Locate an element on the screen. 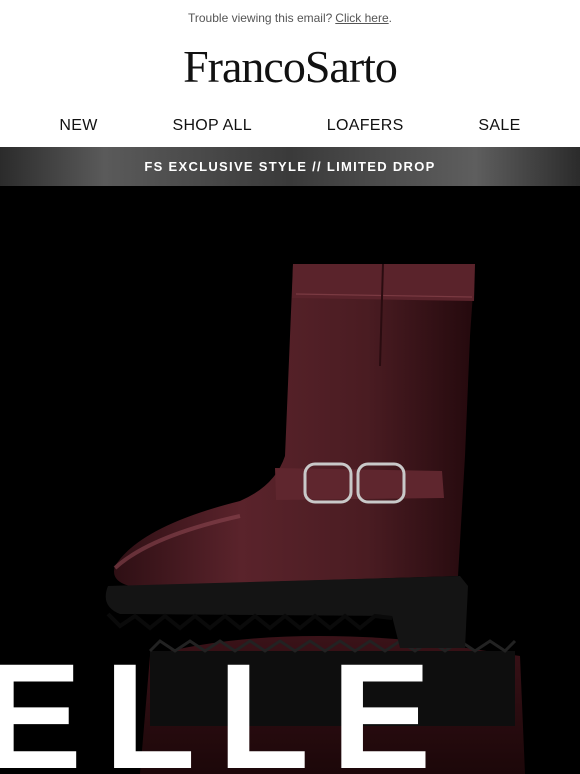 Image resolution: width=580 pixels, height=774 pixels. promo-banner: FS EXCLUSIVE STYLE // LIMITED DROP is located at coordinates (290, 166).